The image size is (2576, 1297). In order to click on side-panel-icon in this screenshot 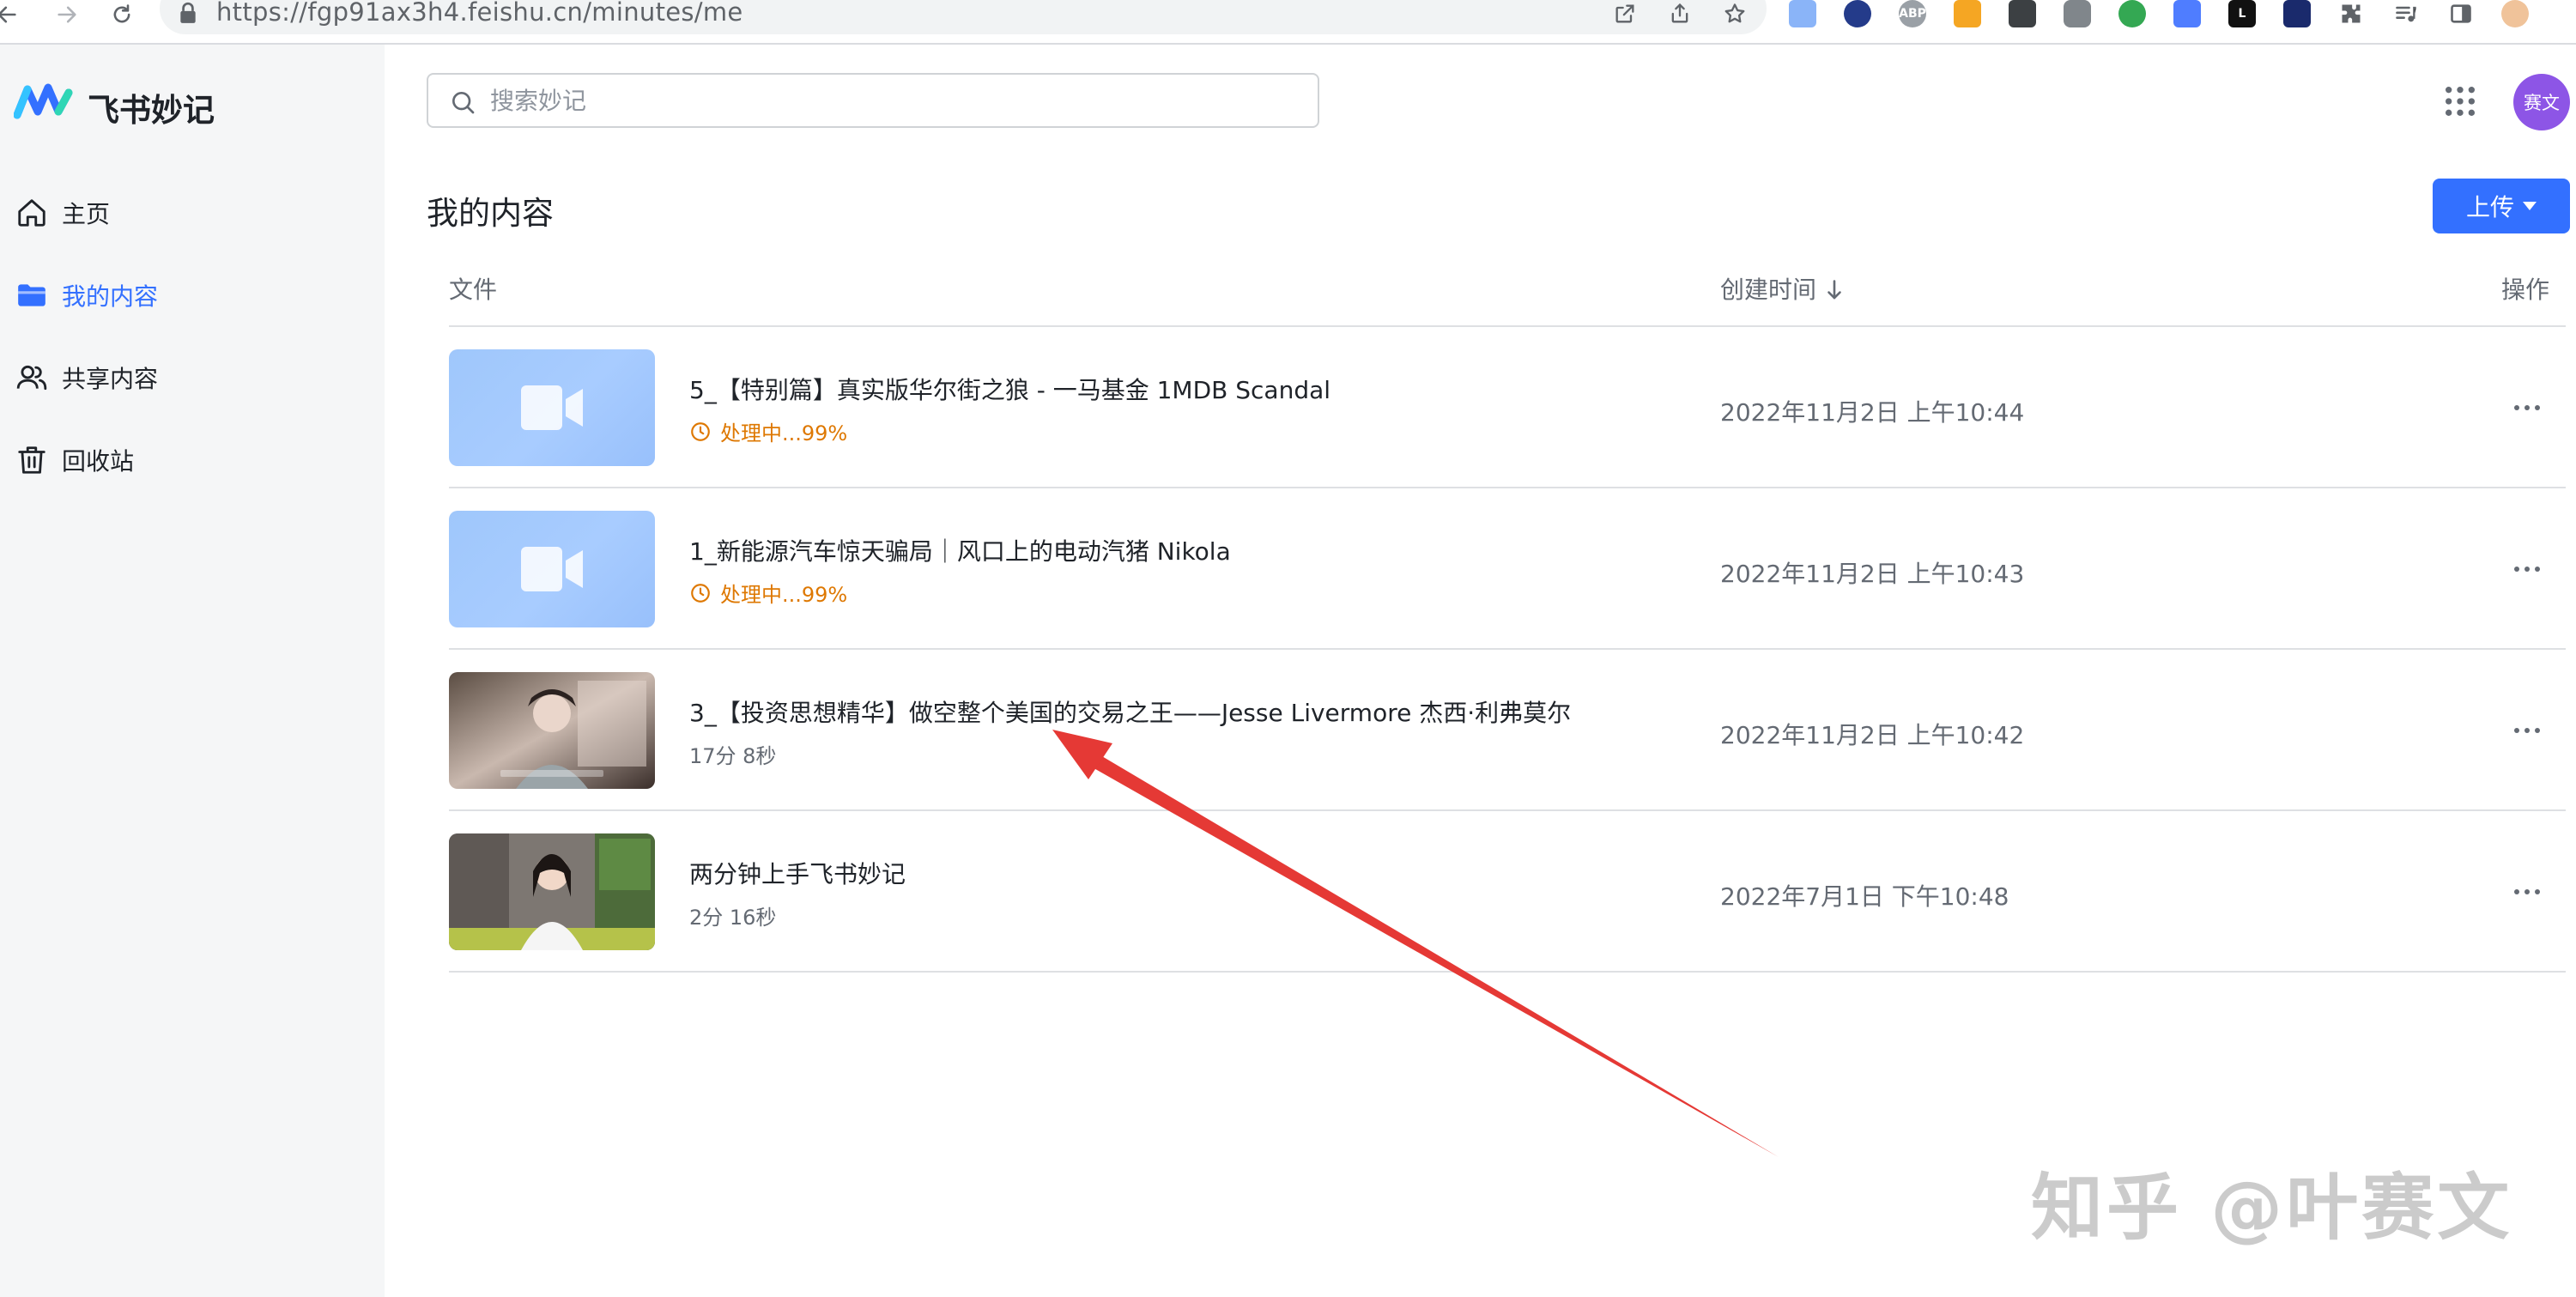, I will do `click(2461, 13)`.